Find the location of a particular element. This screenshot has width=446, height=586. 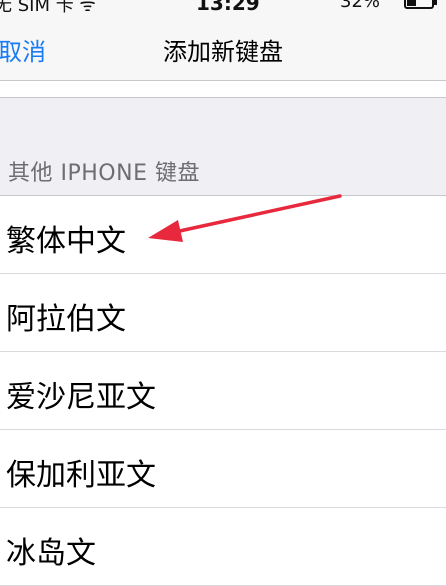

keyboard-item-traditional-chinese: 繁体中文 is located at coordinates (223, 235).